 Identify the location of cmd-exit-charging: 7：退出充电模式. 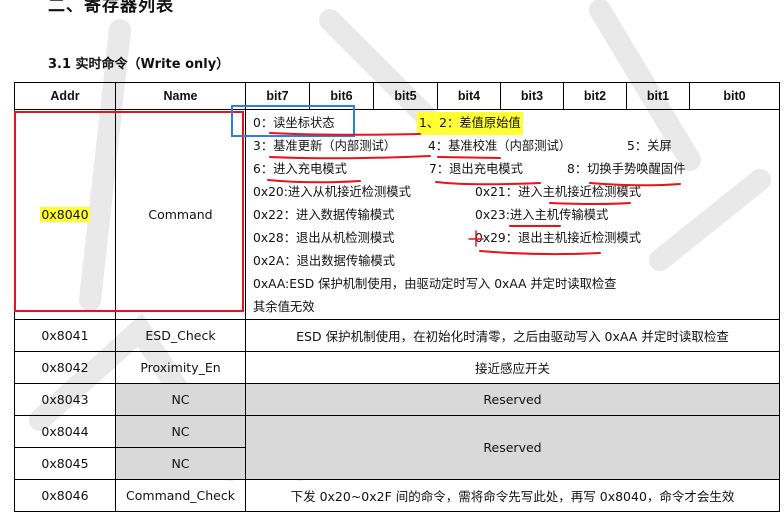
(476, 169).